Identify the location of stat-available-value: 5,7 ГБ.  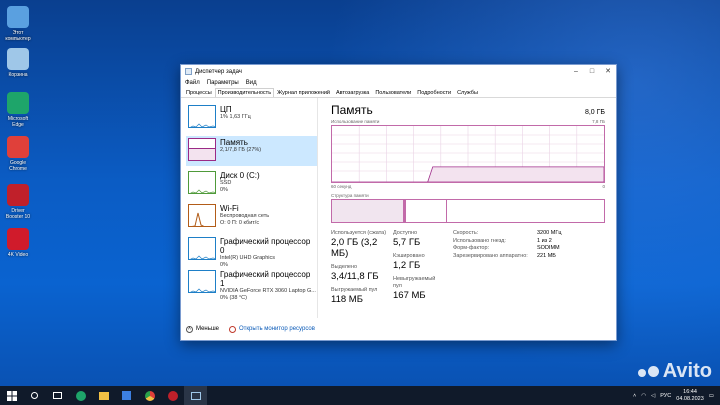
(407, 242).